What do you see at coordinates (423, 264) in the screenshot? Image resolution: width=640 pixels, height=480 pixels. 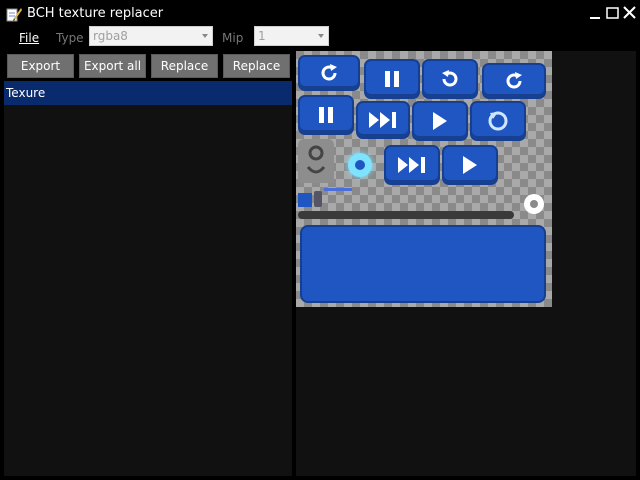 I see `sprite-panel` at bounding box center [423, 264].